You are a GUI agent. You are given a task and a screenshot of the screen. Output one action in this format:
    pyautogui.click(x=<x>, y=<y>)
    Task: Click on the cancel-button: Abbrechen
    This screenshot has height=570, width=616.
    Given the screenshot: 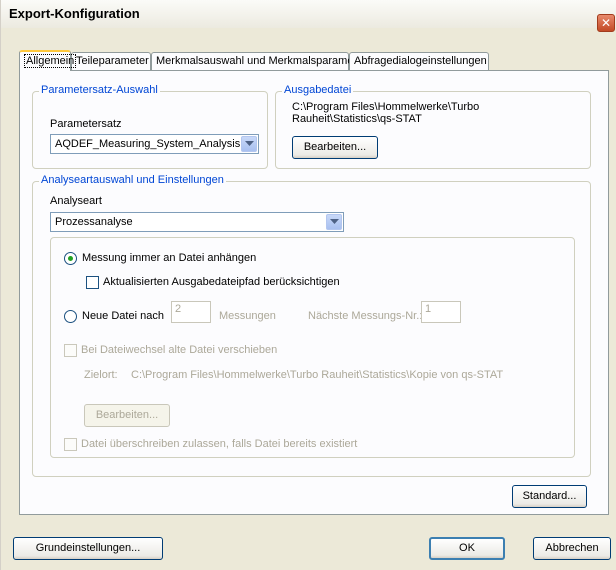 What is the action you would take?
    pyautogui.click(x=572, y=548)
    